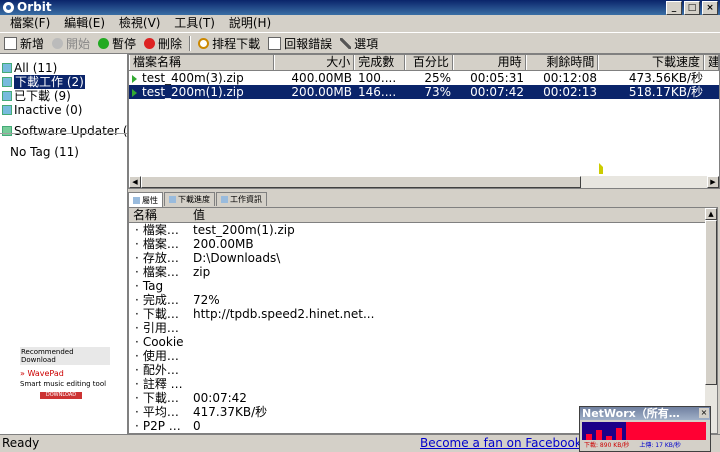 Image resolution: width=720 pixels, height=452 pixels. Describe the element at coordinates (84, 23) in the screenshot. I see `menu-edit: 編輯(E)` at that location.